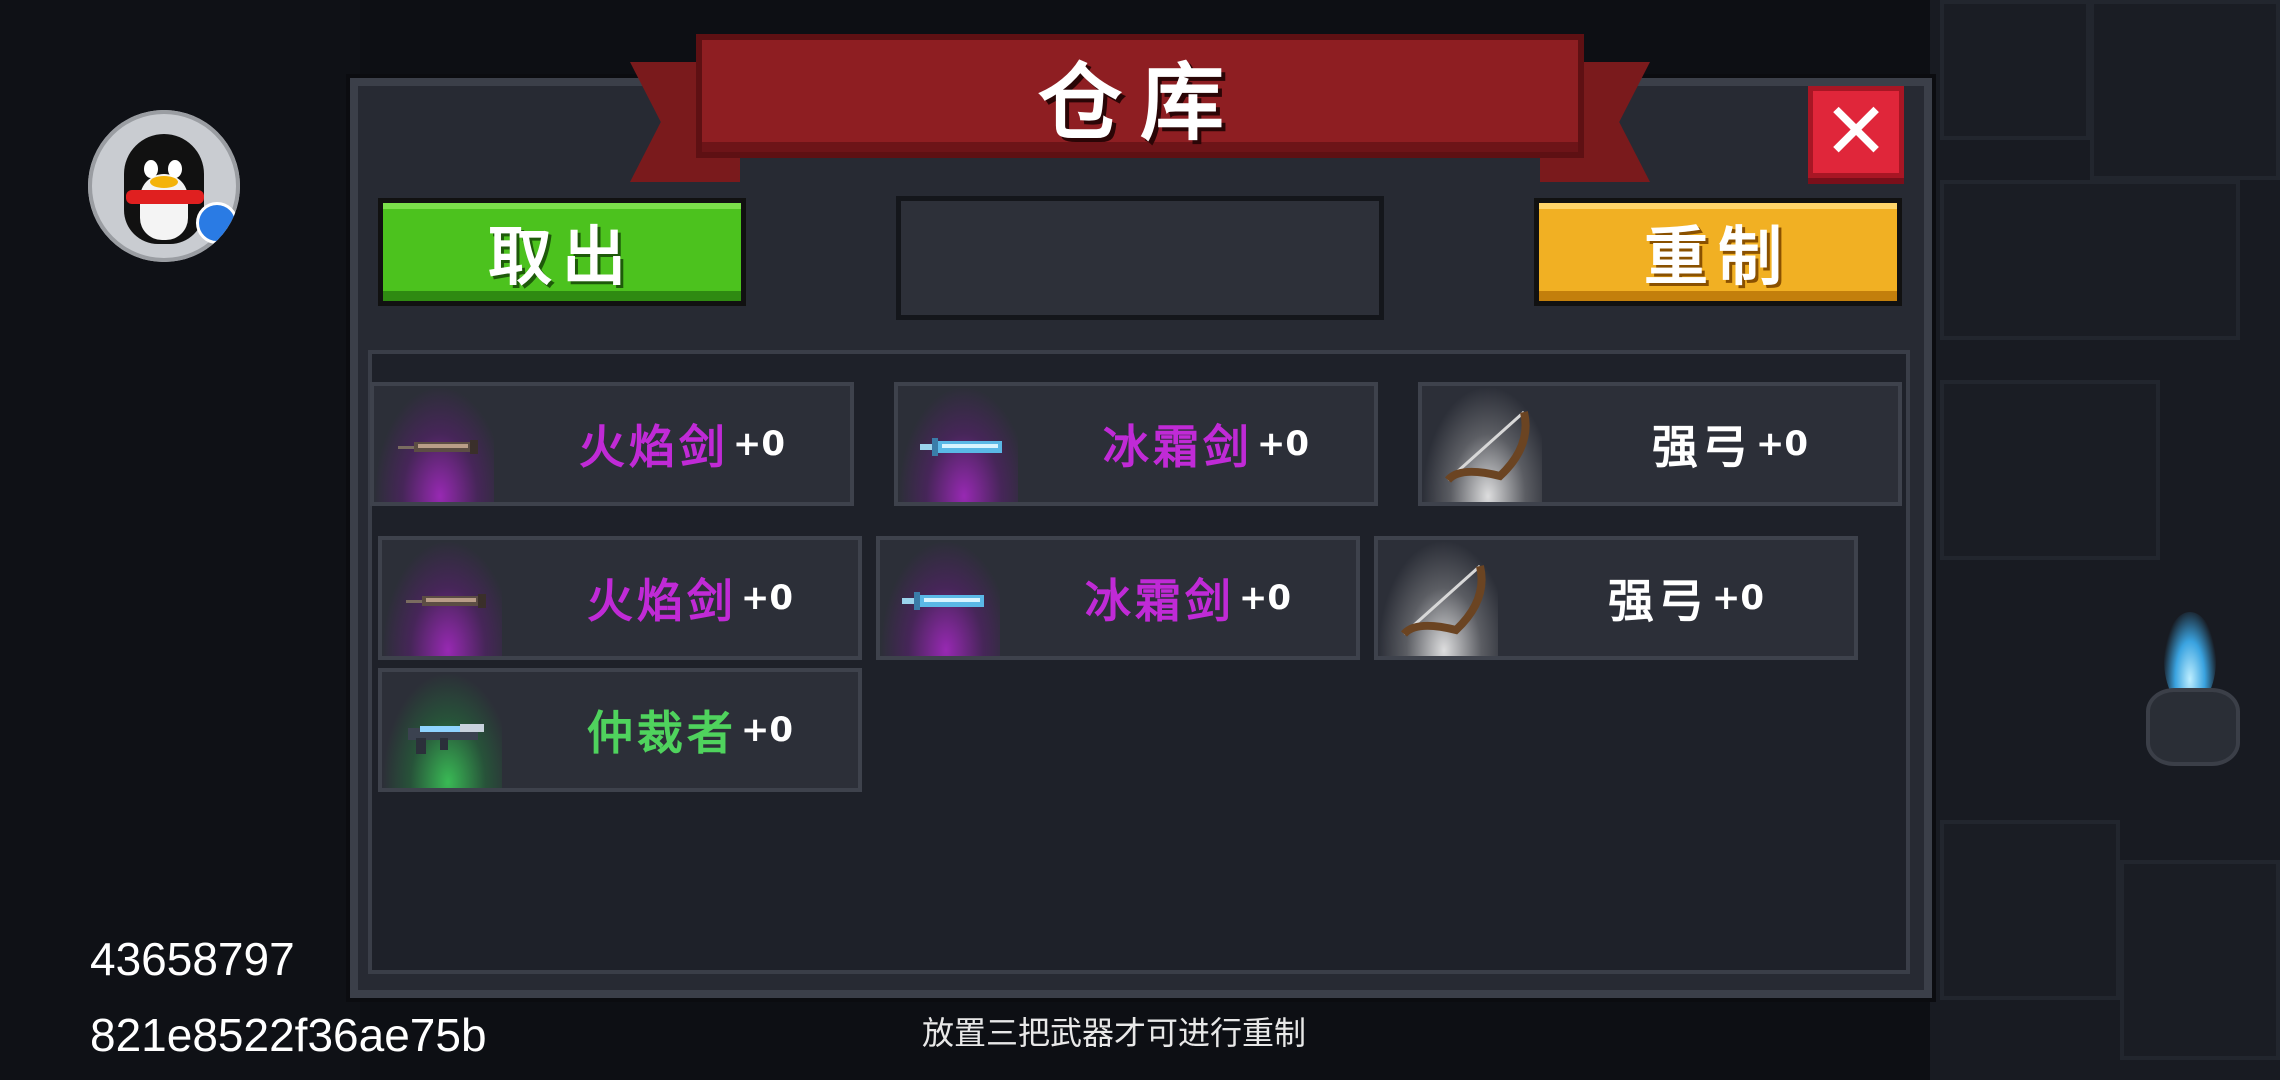 This screenshot has height=1080, width=2280. What do you see at coordinates (562, 252) in the screenshot?
I see `take-out-button: 取出` at bounding box center [562, 252].